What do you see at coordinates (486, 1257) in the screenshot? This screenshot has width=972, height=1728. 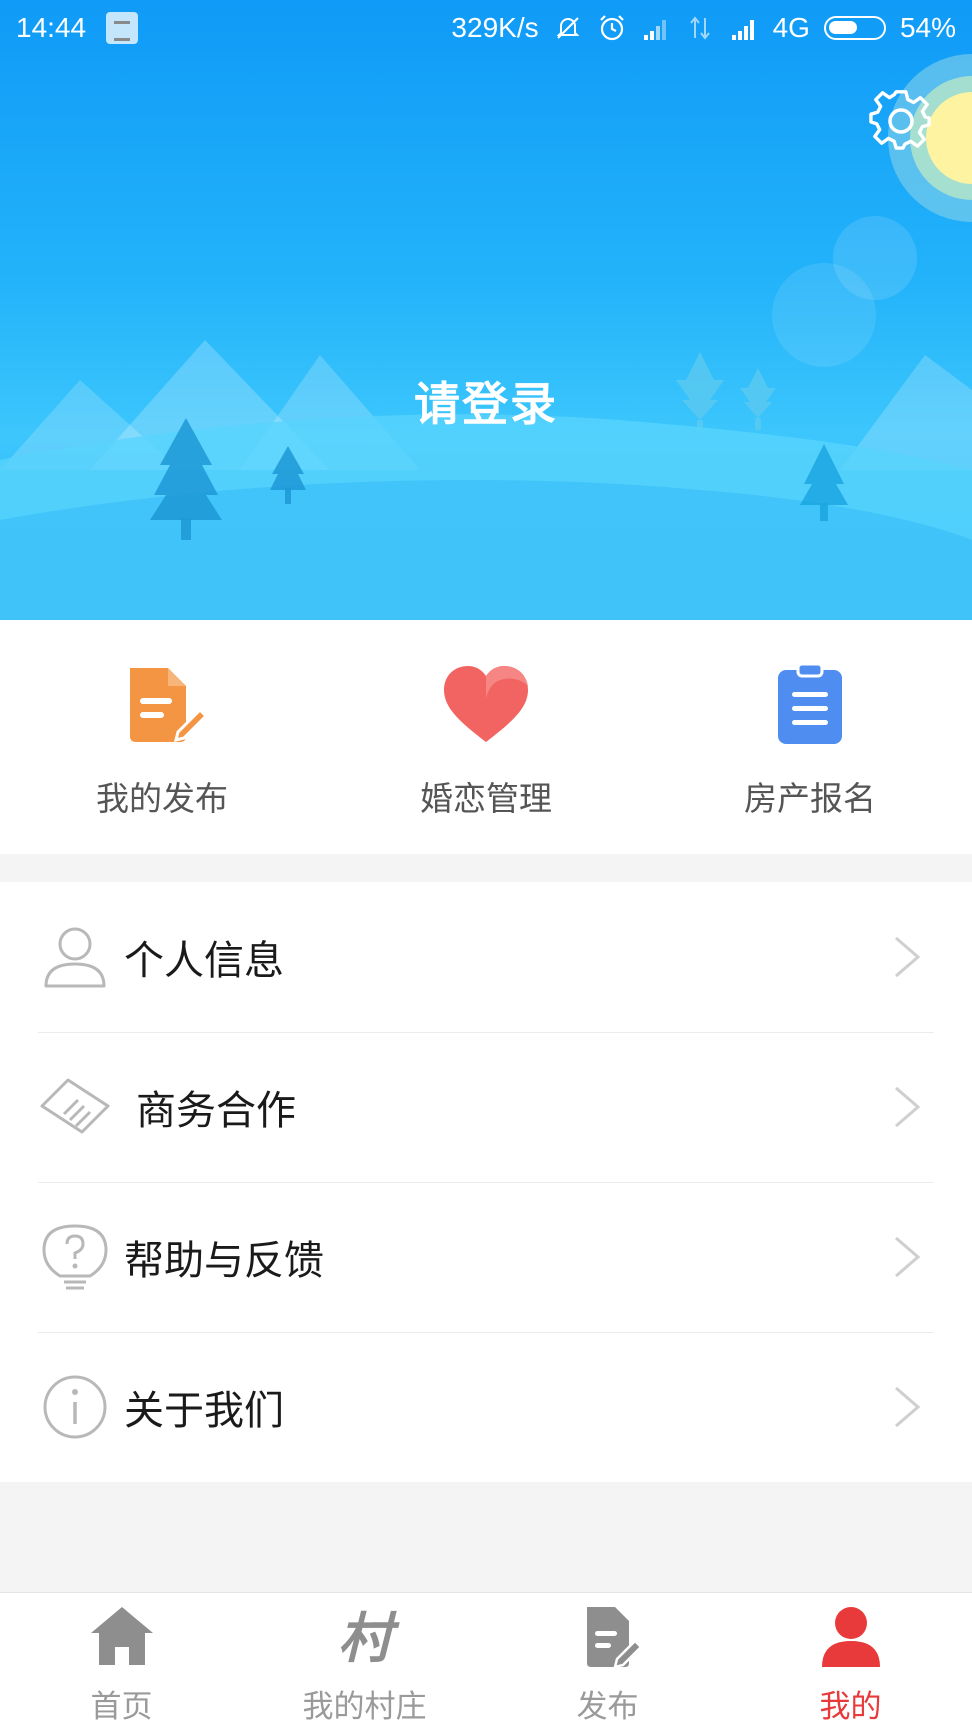 I see `menu-item-help: 帮助与反馈` at bounding box center [486, 1257].